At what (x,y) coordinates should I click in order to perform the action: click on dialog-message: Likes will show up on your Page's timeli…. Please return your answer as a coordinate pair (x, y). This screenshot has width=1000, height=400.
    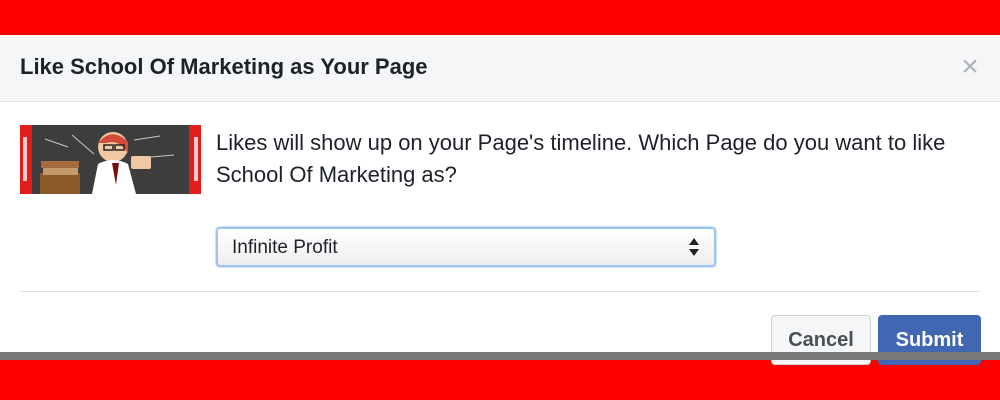
    Looking at the image, I should click on (581, 158).